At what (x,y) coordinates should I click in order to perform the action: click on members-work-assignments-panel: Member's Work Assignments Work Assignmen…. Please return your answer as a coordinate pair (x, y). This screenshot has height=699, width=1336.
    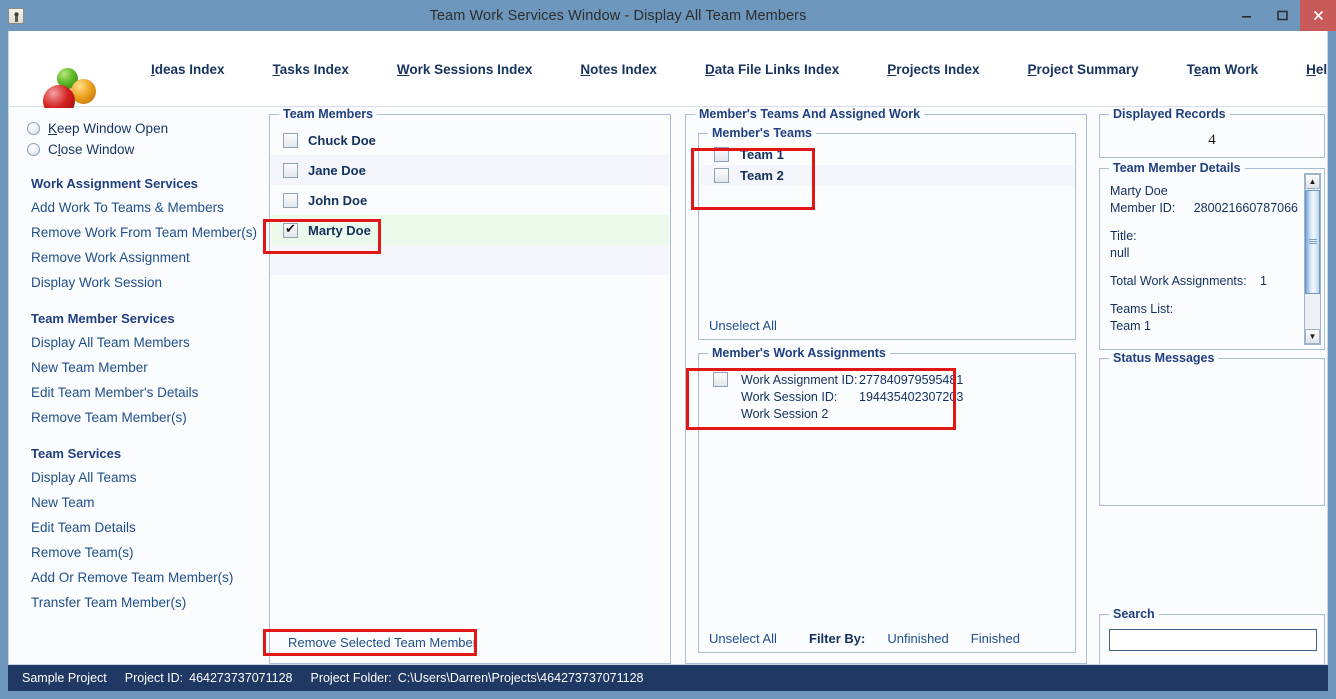
    Looking at the image, I should click on (887, 499).